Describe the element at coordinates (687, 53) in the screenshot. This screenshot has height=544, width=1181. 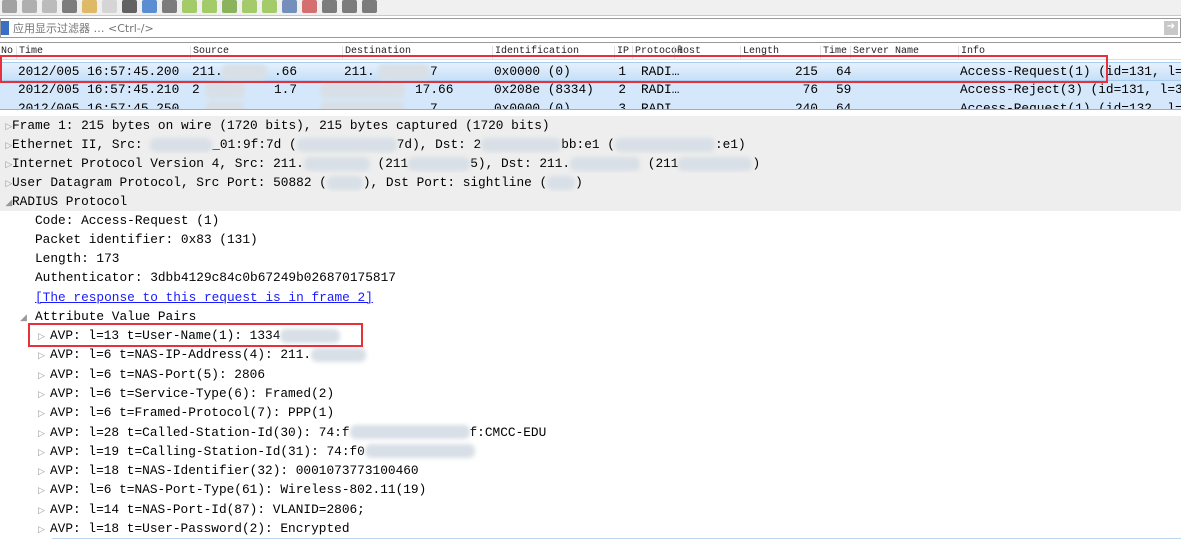
I see `column-header-host: Host` at that location.